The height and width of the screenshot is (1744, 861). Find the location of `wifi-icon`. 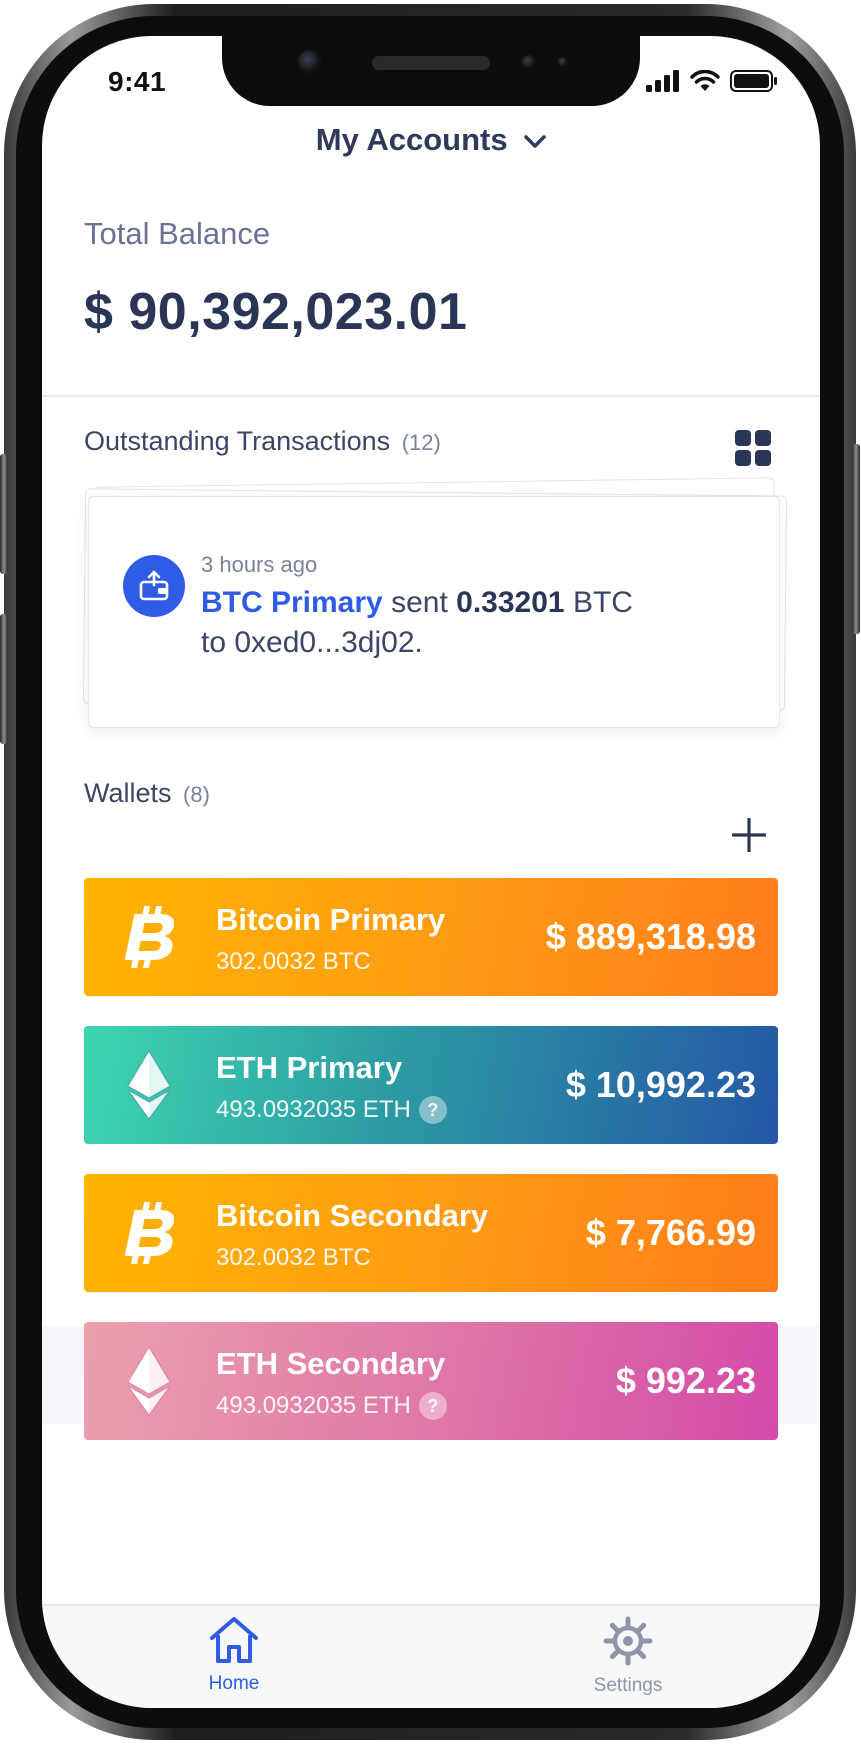

wifi-icon is located at coordinates (705, 80).